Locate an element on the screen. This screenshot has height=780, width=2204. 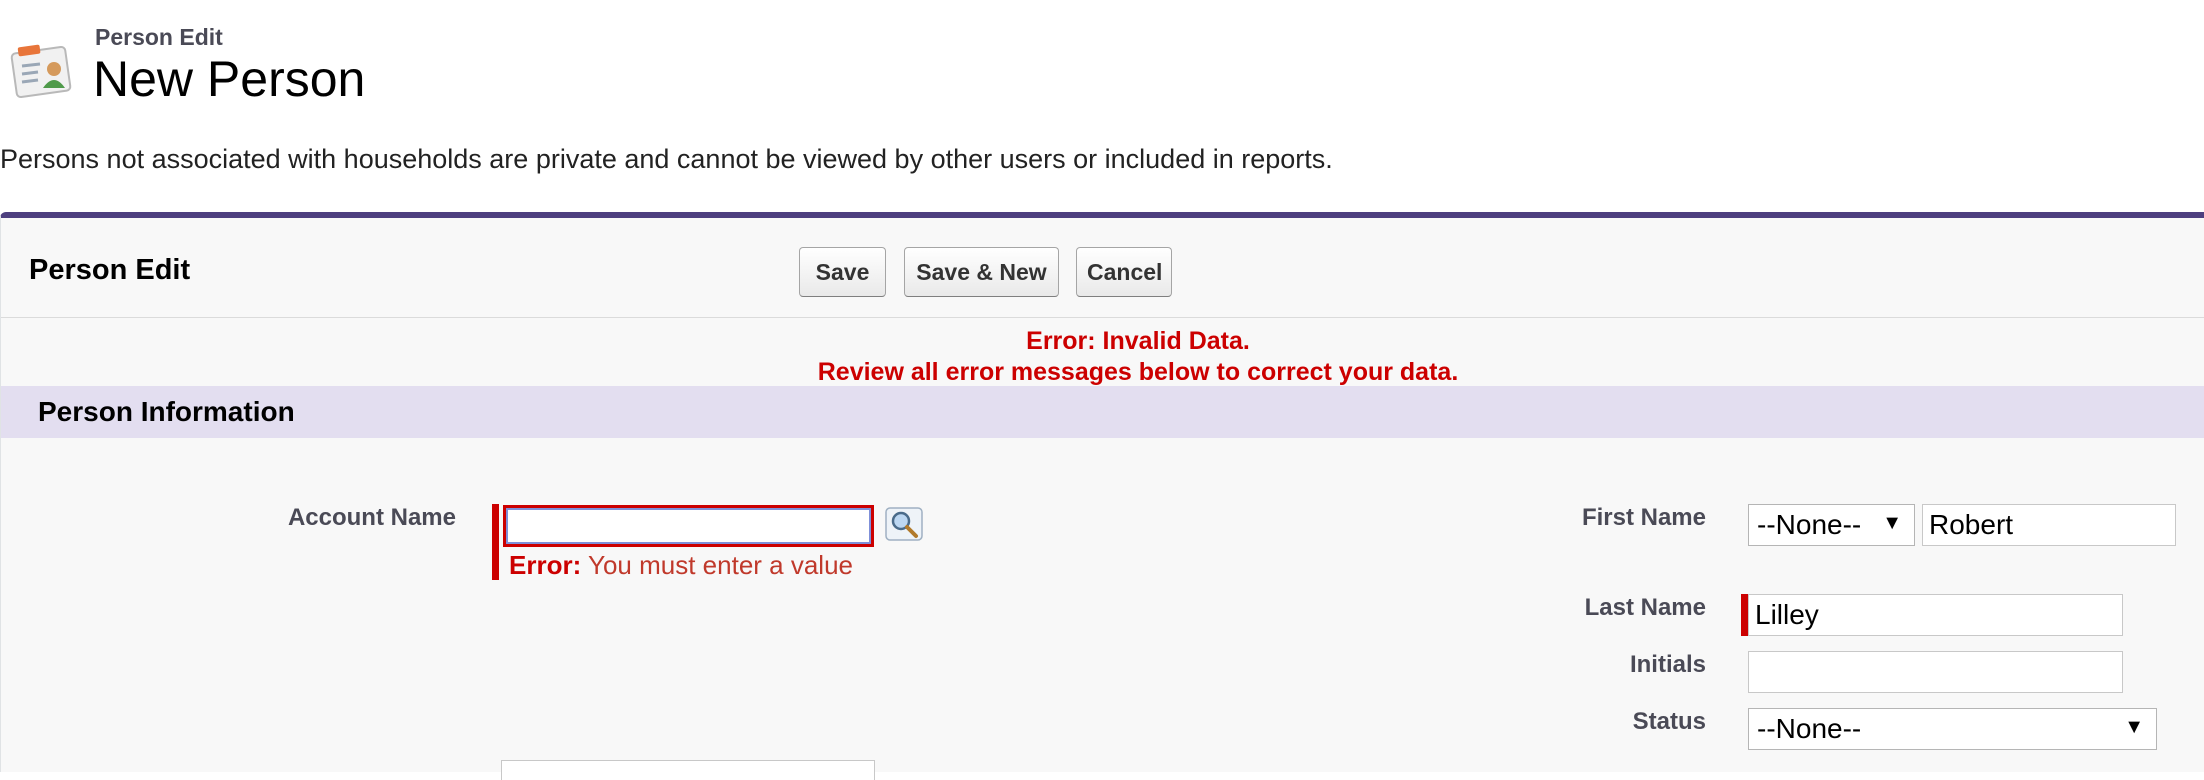
initials-label: Initials is located at coordinates (1667, 664).